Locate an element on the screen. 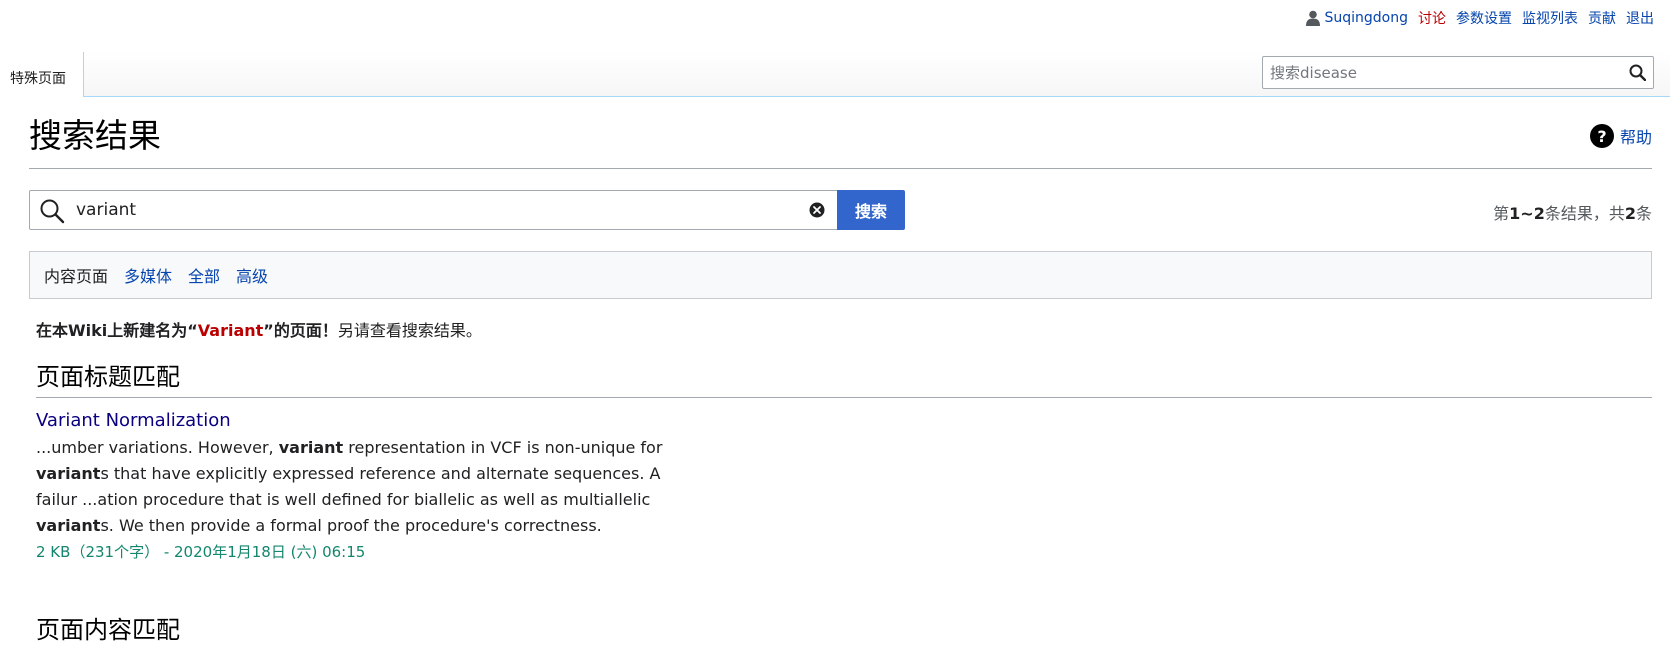  contributions-link: 贡献 is located at coordinates (1602, 18).